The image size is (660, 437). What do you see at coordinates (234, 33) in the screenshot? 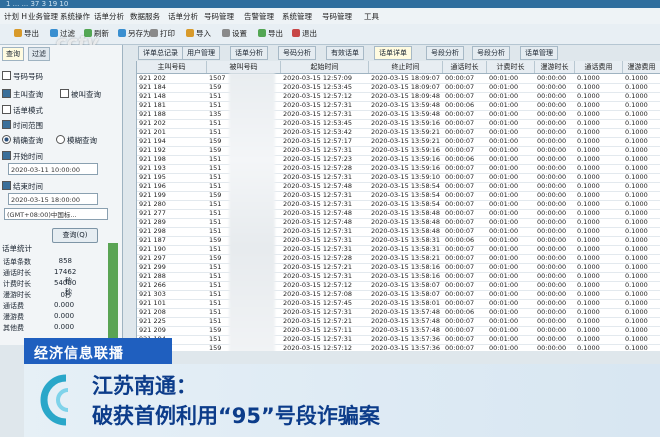
I see `toolbar-button: 设置` at bounding box center [234, 33].